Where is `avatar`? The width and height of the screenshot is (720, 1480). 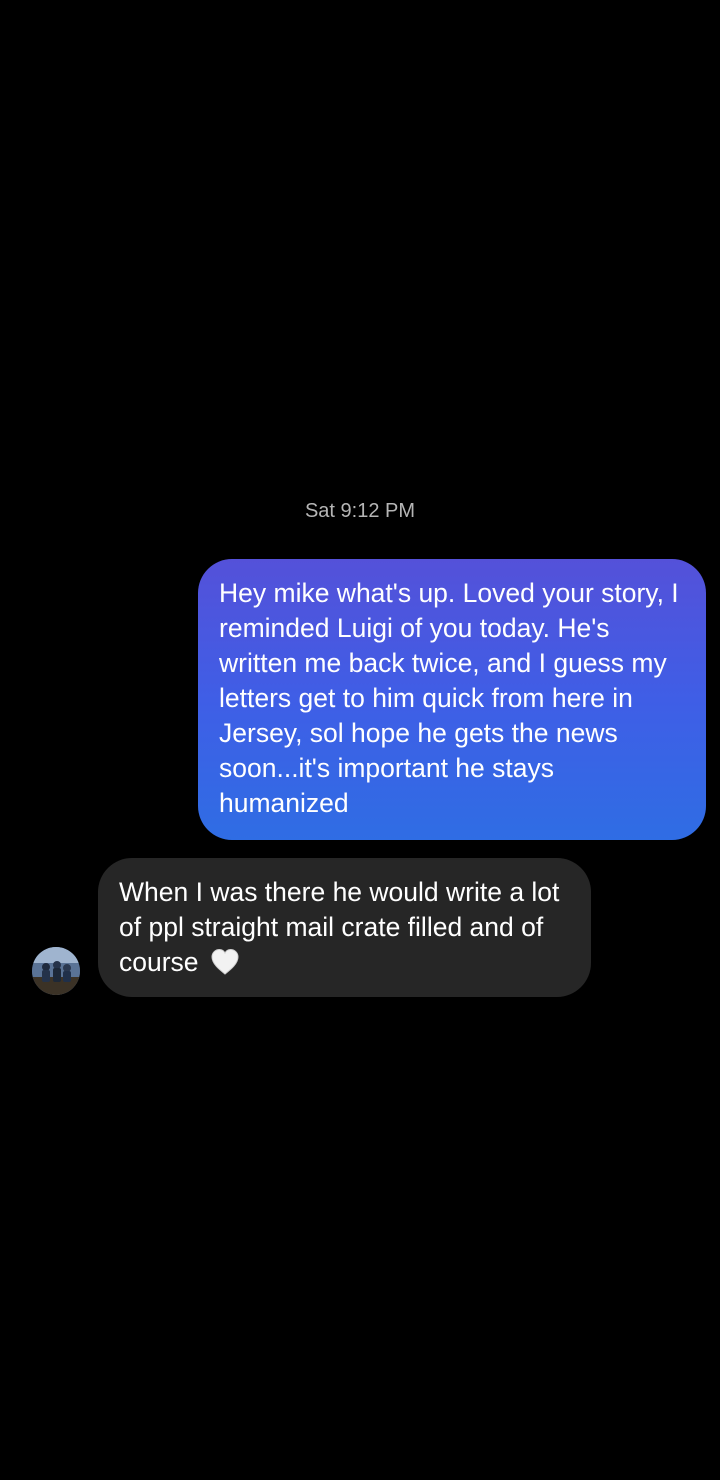
avatar is located at coordinates (56, 971).